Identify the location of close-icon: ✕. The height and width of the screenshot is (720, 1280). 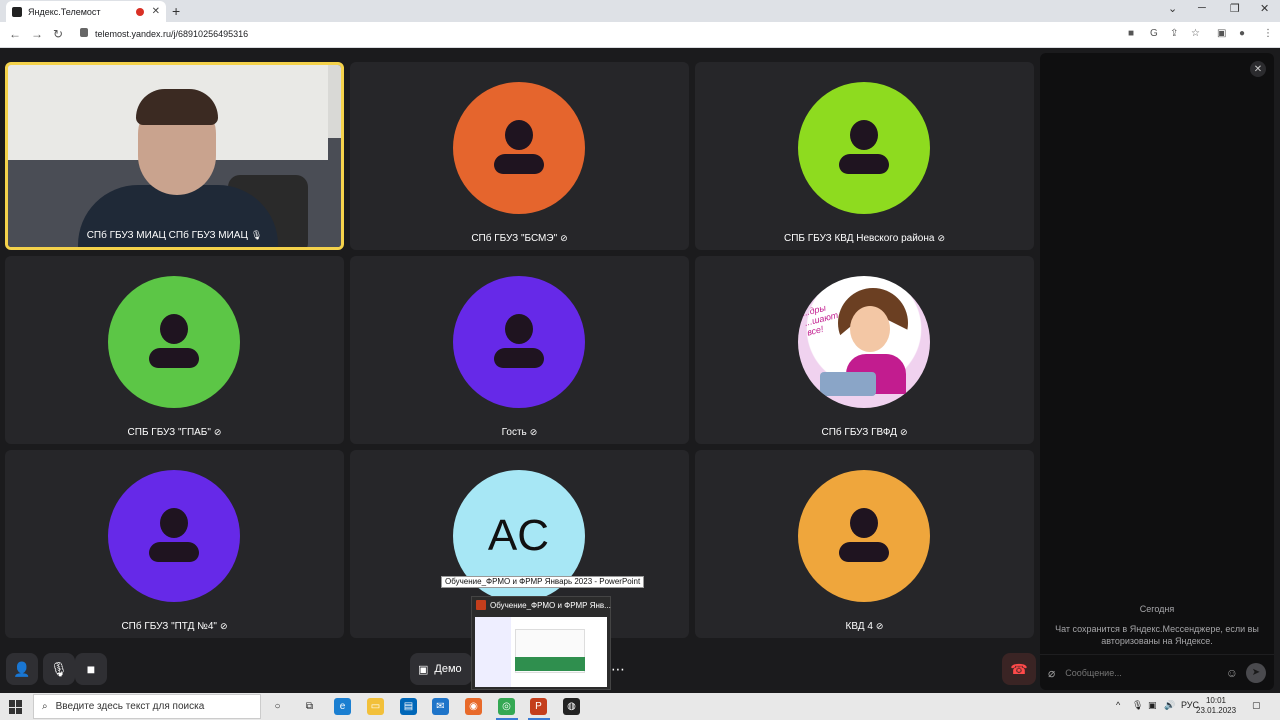
(1258, 69).